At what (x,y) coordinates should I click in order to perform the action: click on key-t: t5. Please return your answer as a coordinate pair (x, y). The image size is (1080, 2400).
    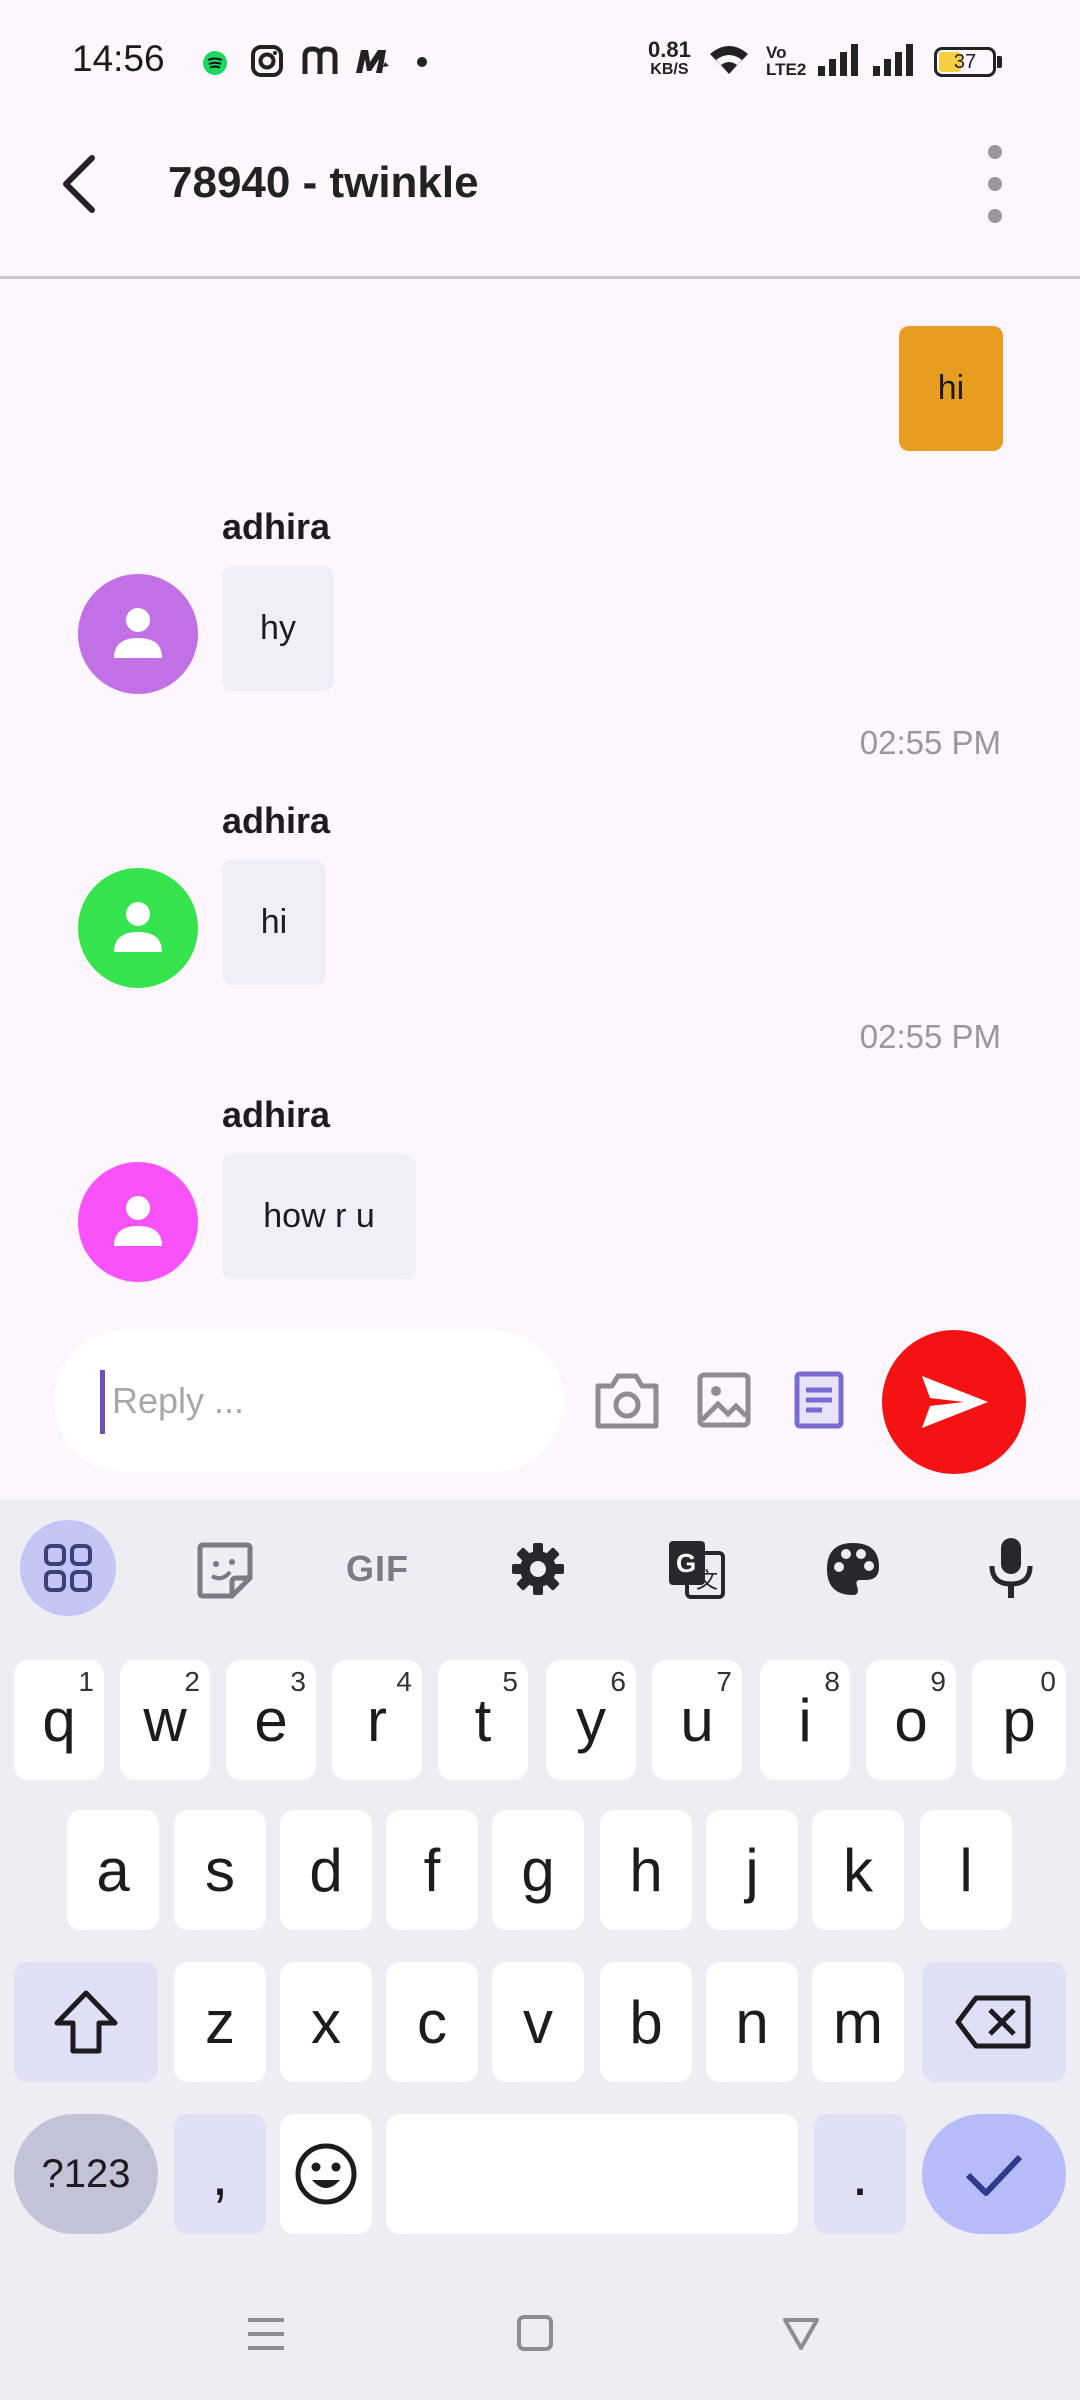
    Looking at the image, I should click on (483, 1720).